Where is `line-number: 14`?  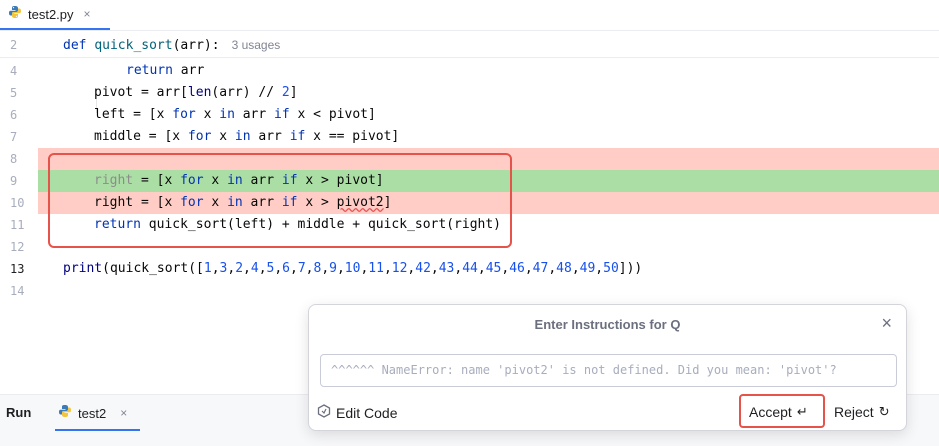 line-number: 14 is located at coordinates (17, 291).